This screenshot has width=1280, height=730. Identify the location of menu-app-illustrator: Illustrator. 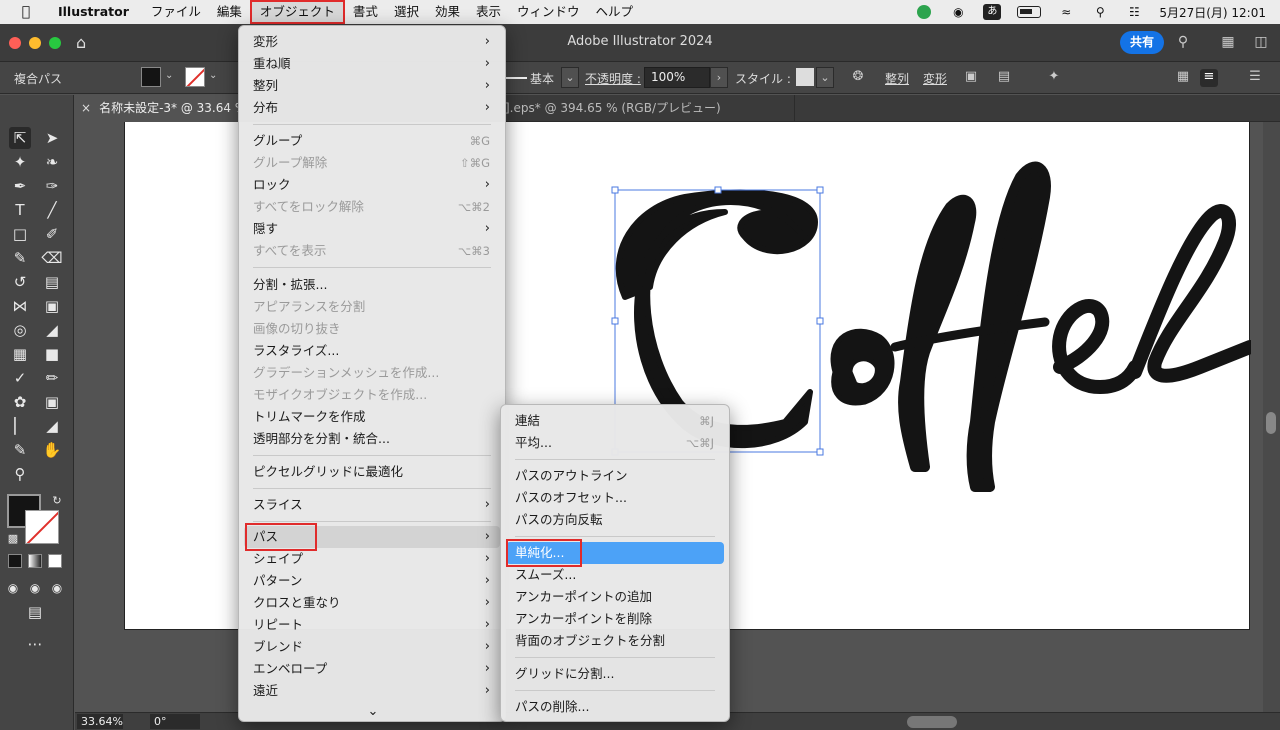
(93, 12).